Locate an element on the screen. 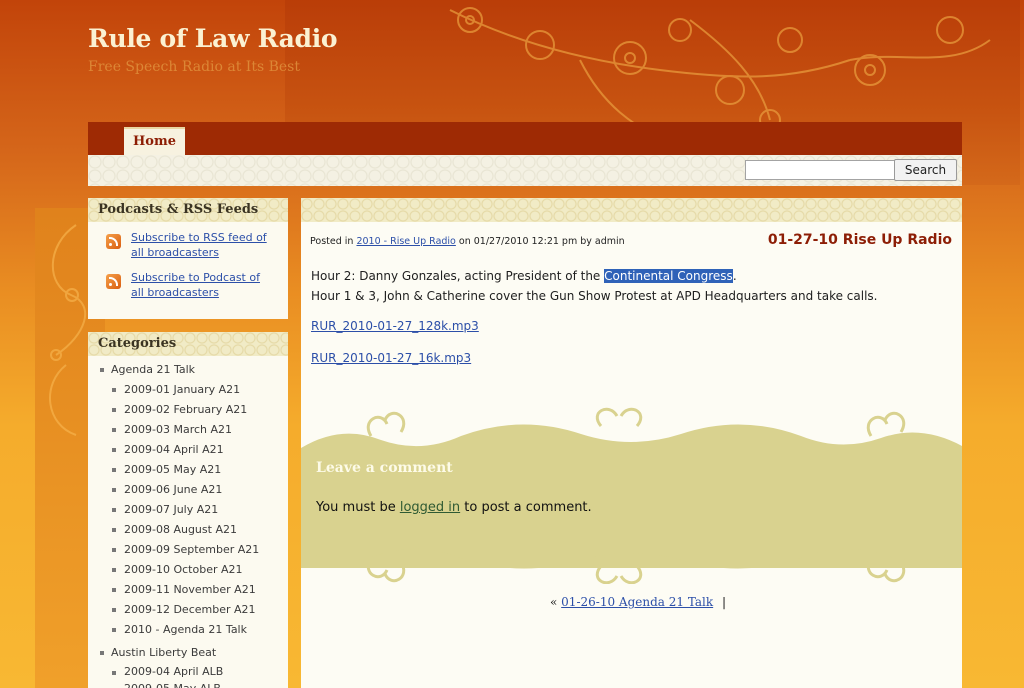  category-item: 2009-01 January A21 is located at coordinates (188, 390).